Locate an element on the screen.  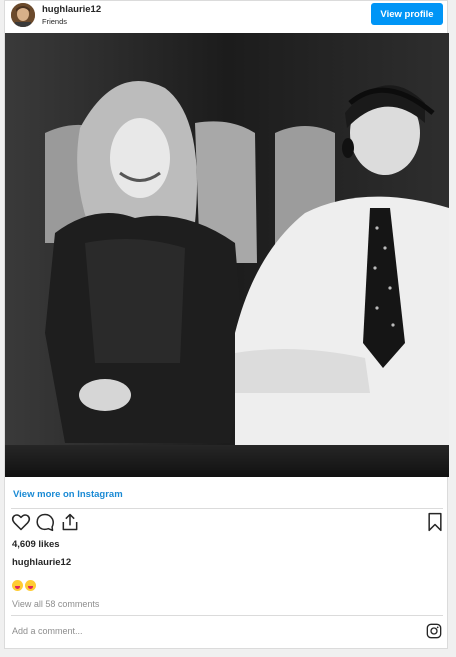
comment-icon is located at coordinates (45, 522).